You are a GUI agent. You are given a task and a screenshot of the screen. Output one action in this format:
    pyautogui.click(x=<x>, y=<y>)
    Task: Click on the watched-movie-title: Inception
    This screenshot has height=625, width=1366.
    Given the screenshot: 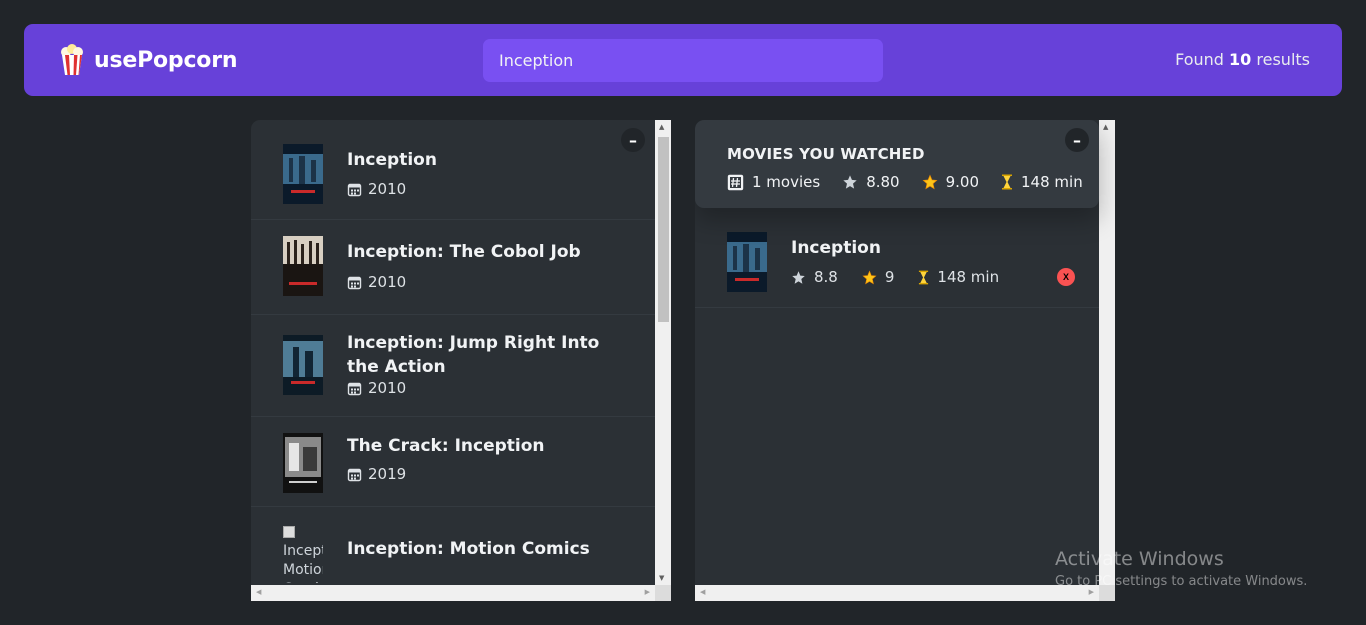 What is the action you would take?
    pyautogui.click(x=836, y=248)
    